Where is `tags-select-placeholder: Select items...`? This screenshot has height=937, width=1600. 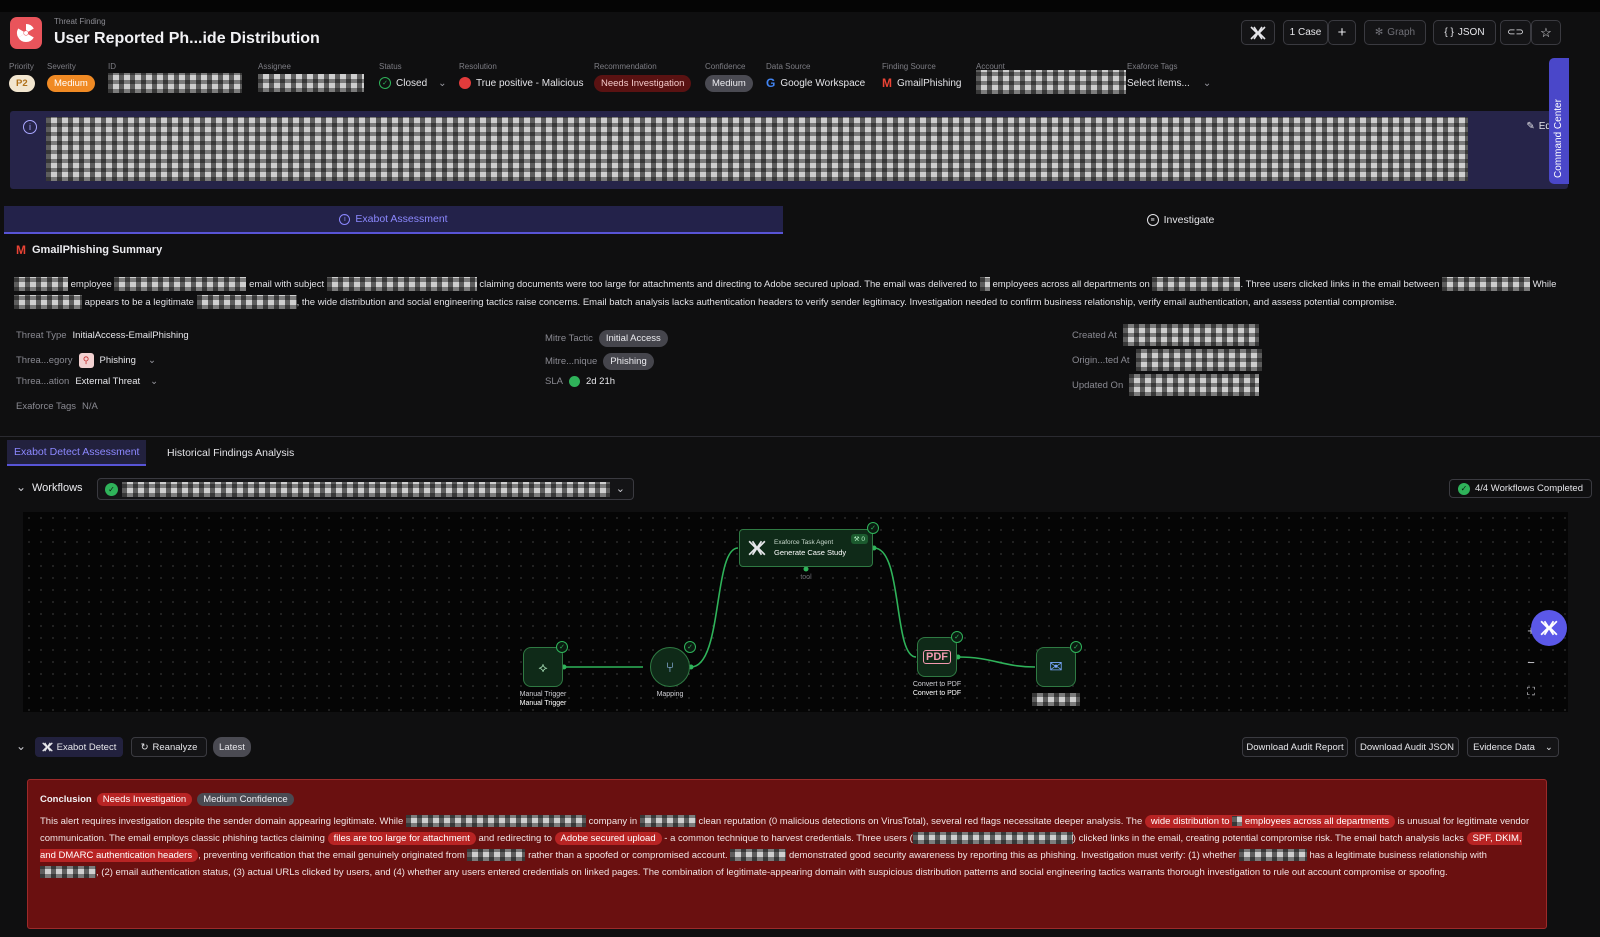
tags-select-placeholder: Select items... is located at coordinates (1158, 83).